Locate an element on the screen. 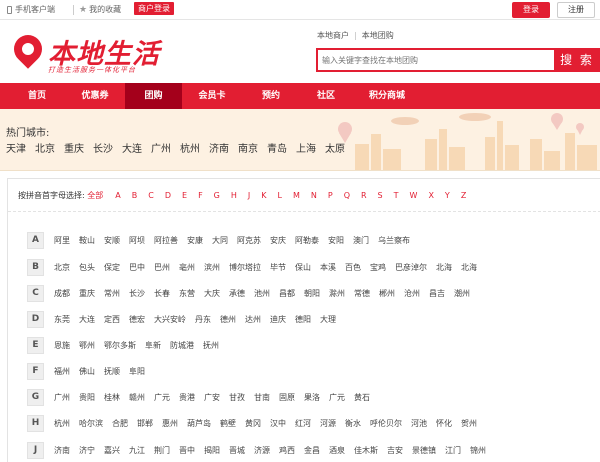 This screenshot has height=462, width=600. city-link: 大连 is located at coordinates (87, 319).